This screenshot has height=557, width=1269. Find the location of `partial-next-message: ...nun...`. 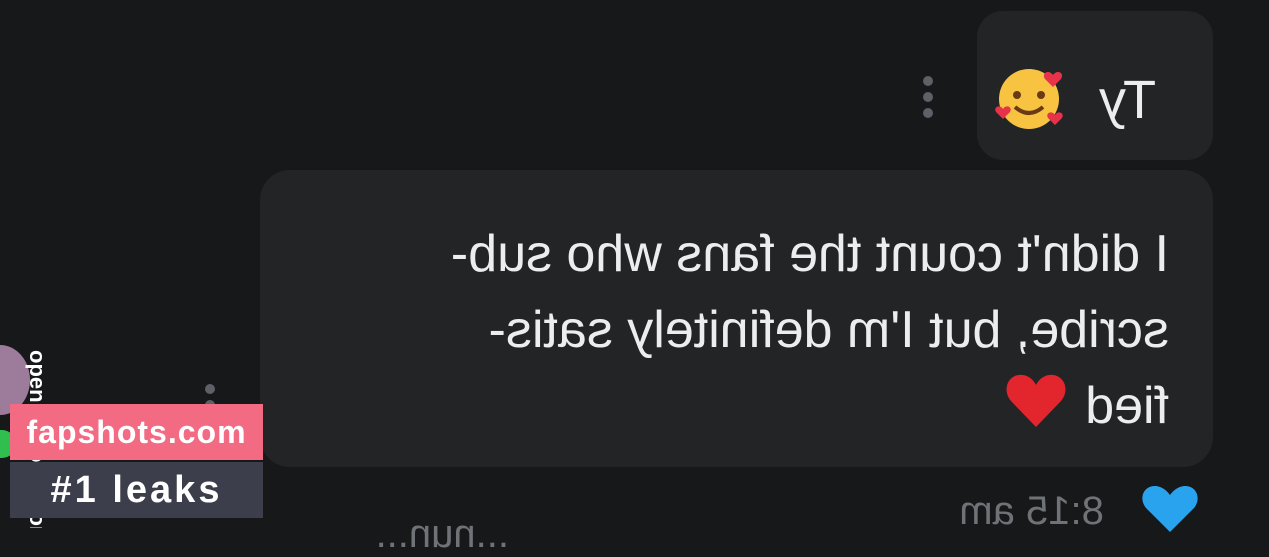

partial-next-message: ...nun... is located at coordinates (442, 534).